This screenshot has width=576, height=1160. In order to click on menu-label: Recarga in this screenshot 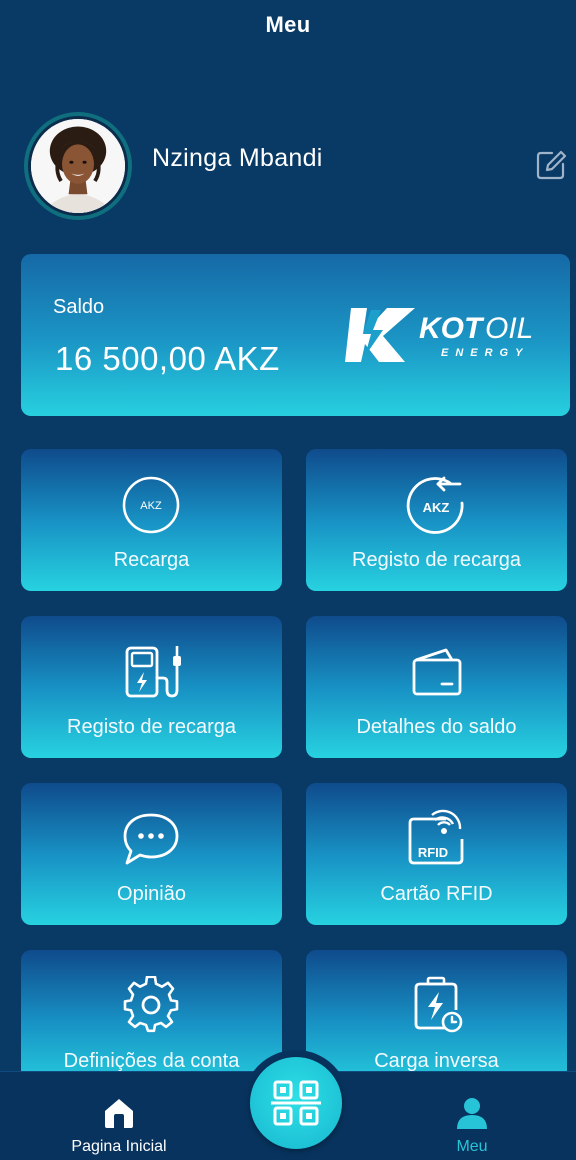, I will do `click(151, 560)`.